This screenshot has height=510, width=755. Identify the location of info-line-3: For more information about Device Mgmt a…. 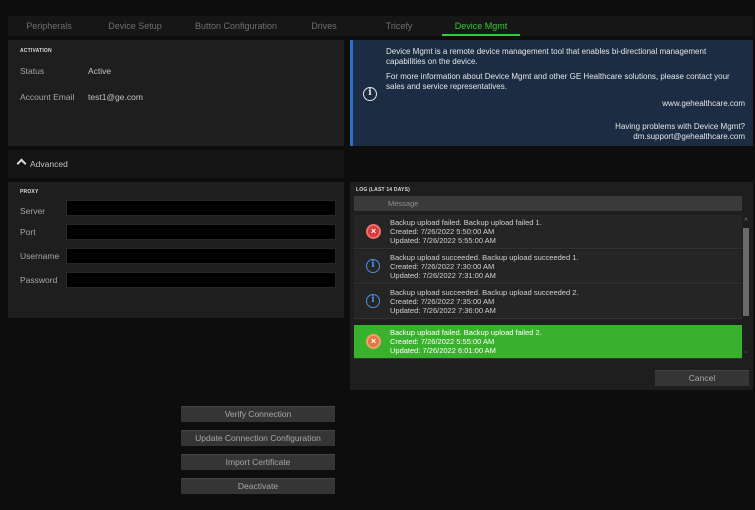
(558, 76).